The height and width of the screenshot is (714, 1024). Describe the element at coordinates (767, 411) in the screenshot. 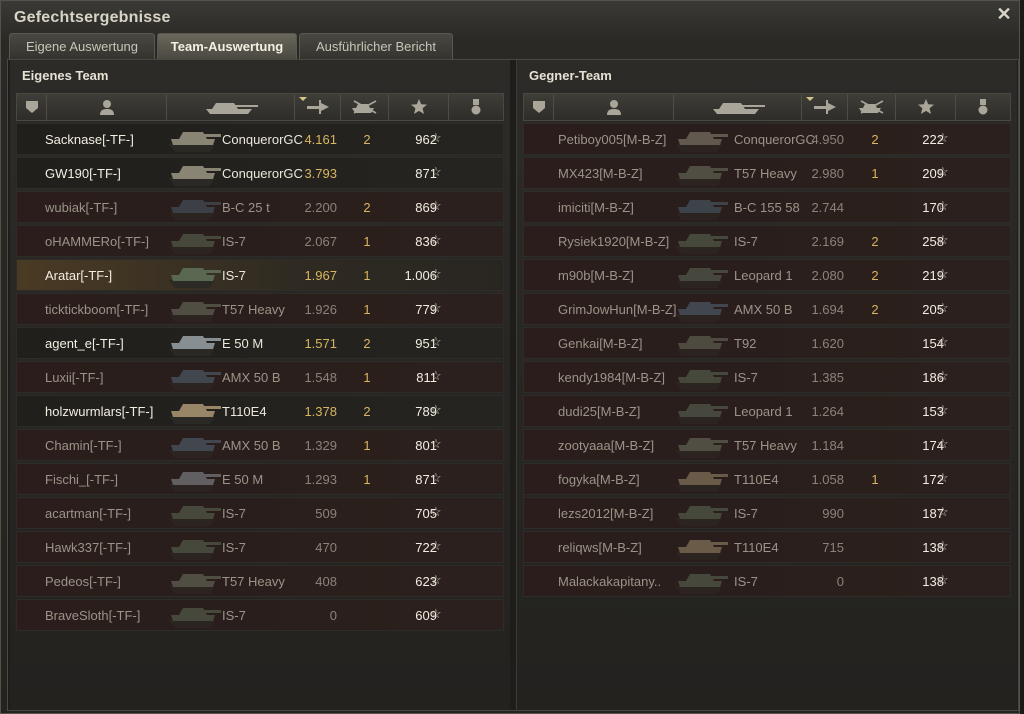

I see `table-row: dudi25[M-B-Z] Leopard 1 1.264 153 ☆` at that location.